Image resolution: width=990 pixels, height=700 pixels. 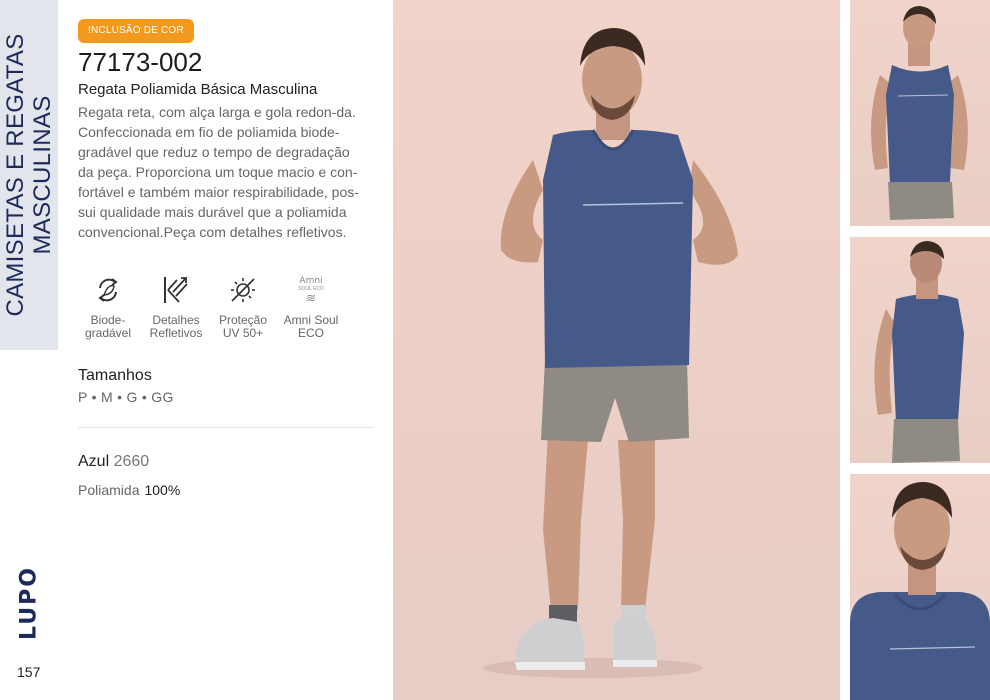 I want to click on feature-label: Amni Soul ECO, so click(x=311, y=326).